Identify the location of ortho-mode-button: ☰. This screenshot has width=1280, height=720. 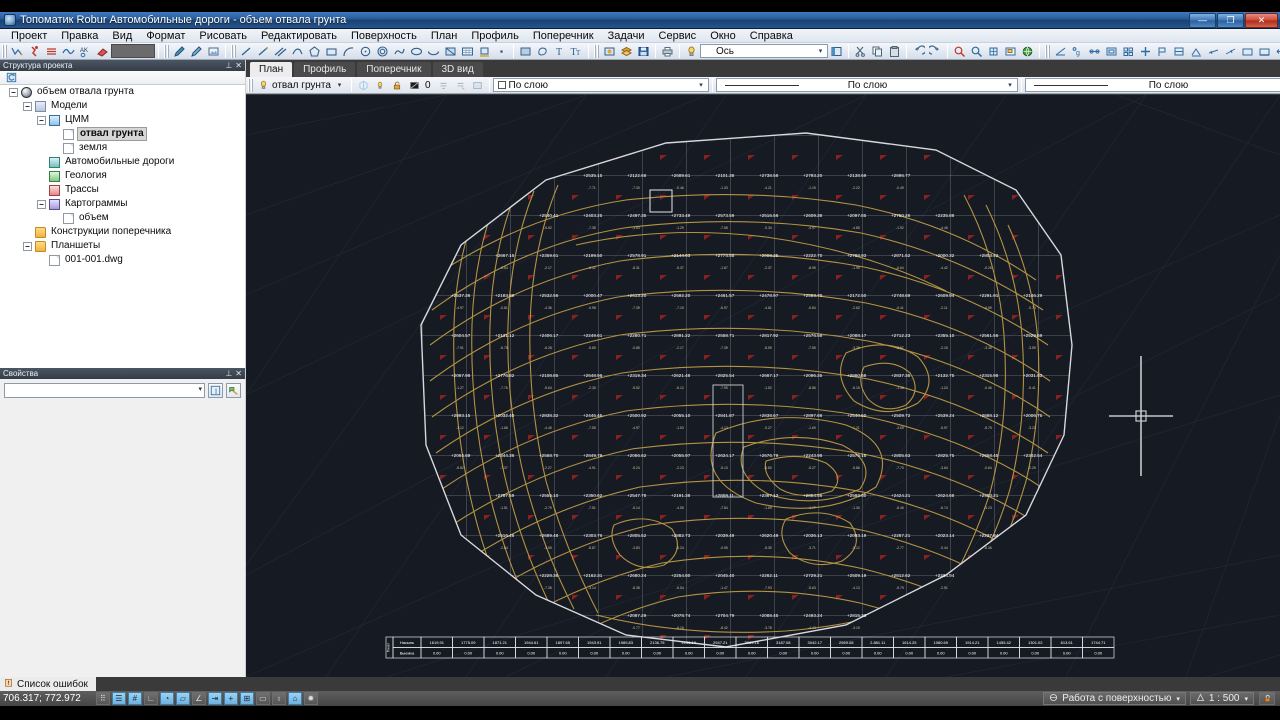
(118, 698).